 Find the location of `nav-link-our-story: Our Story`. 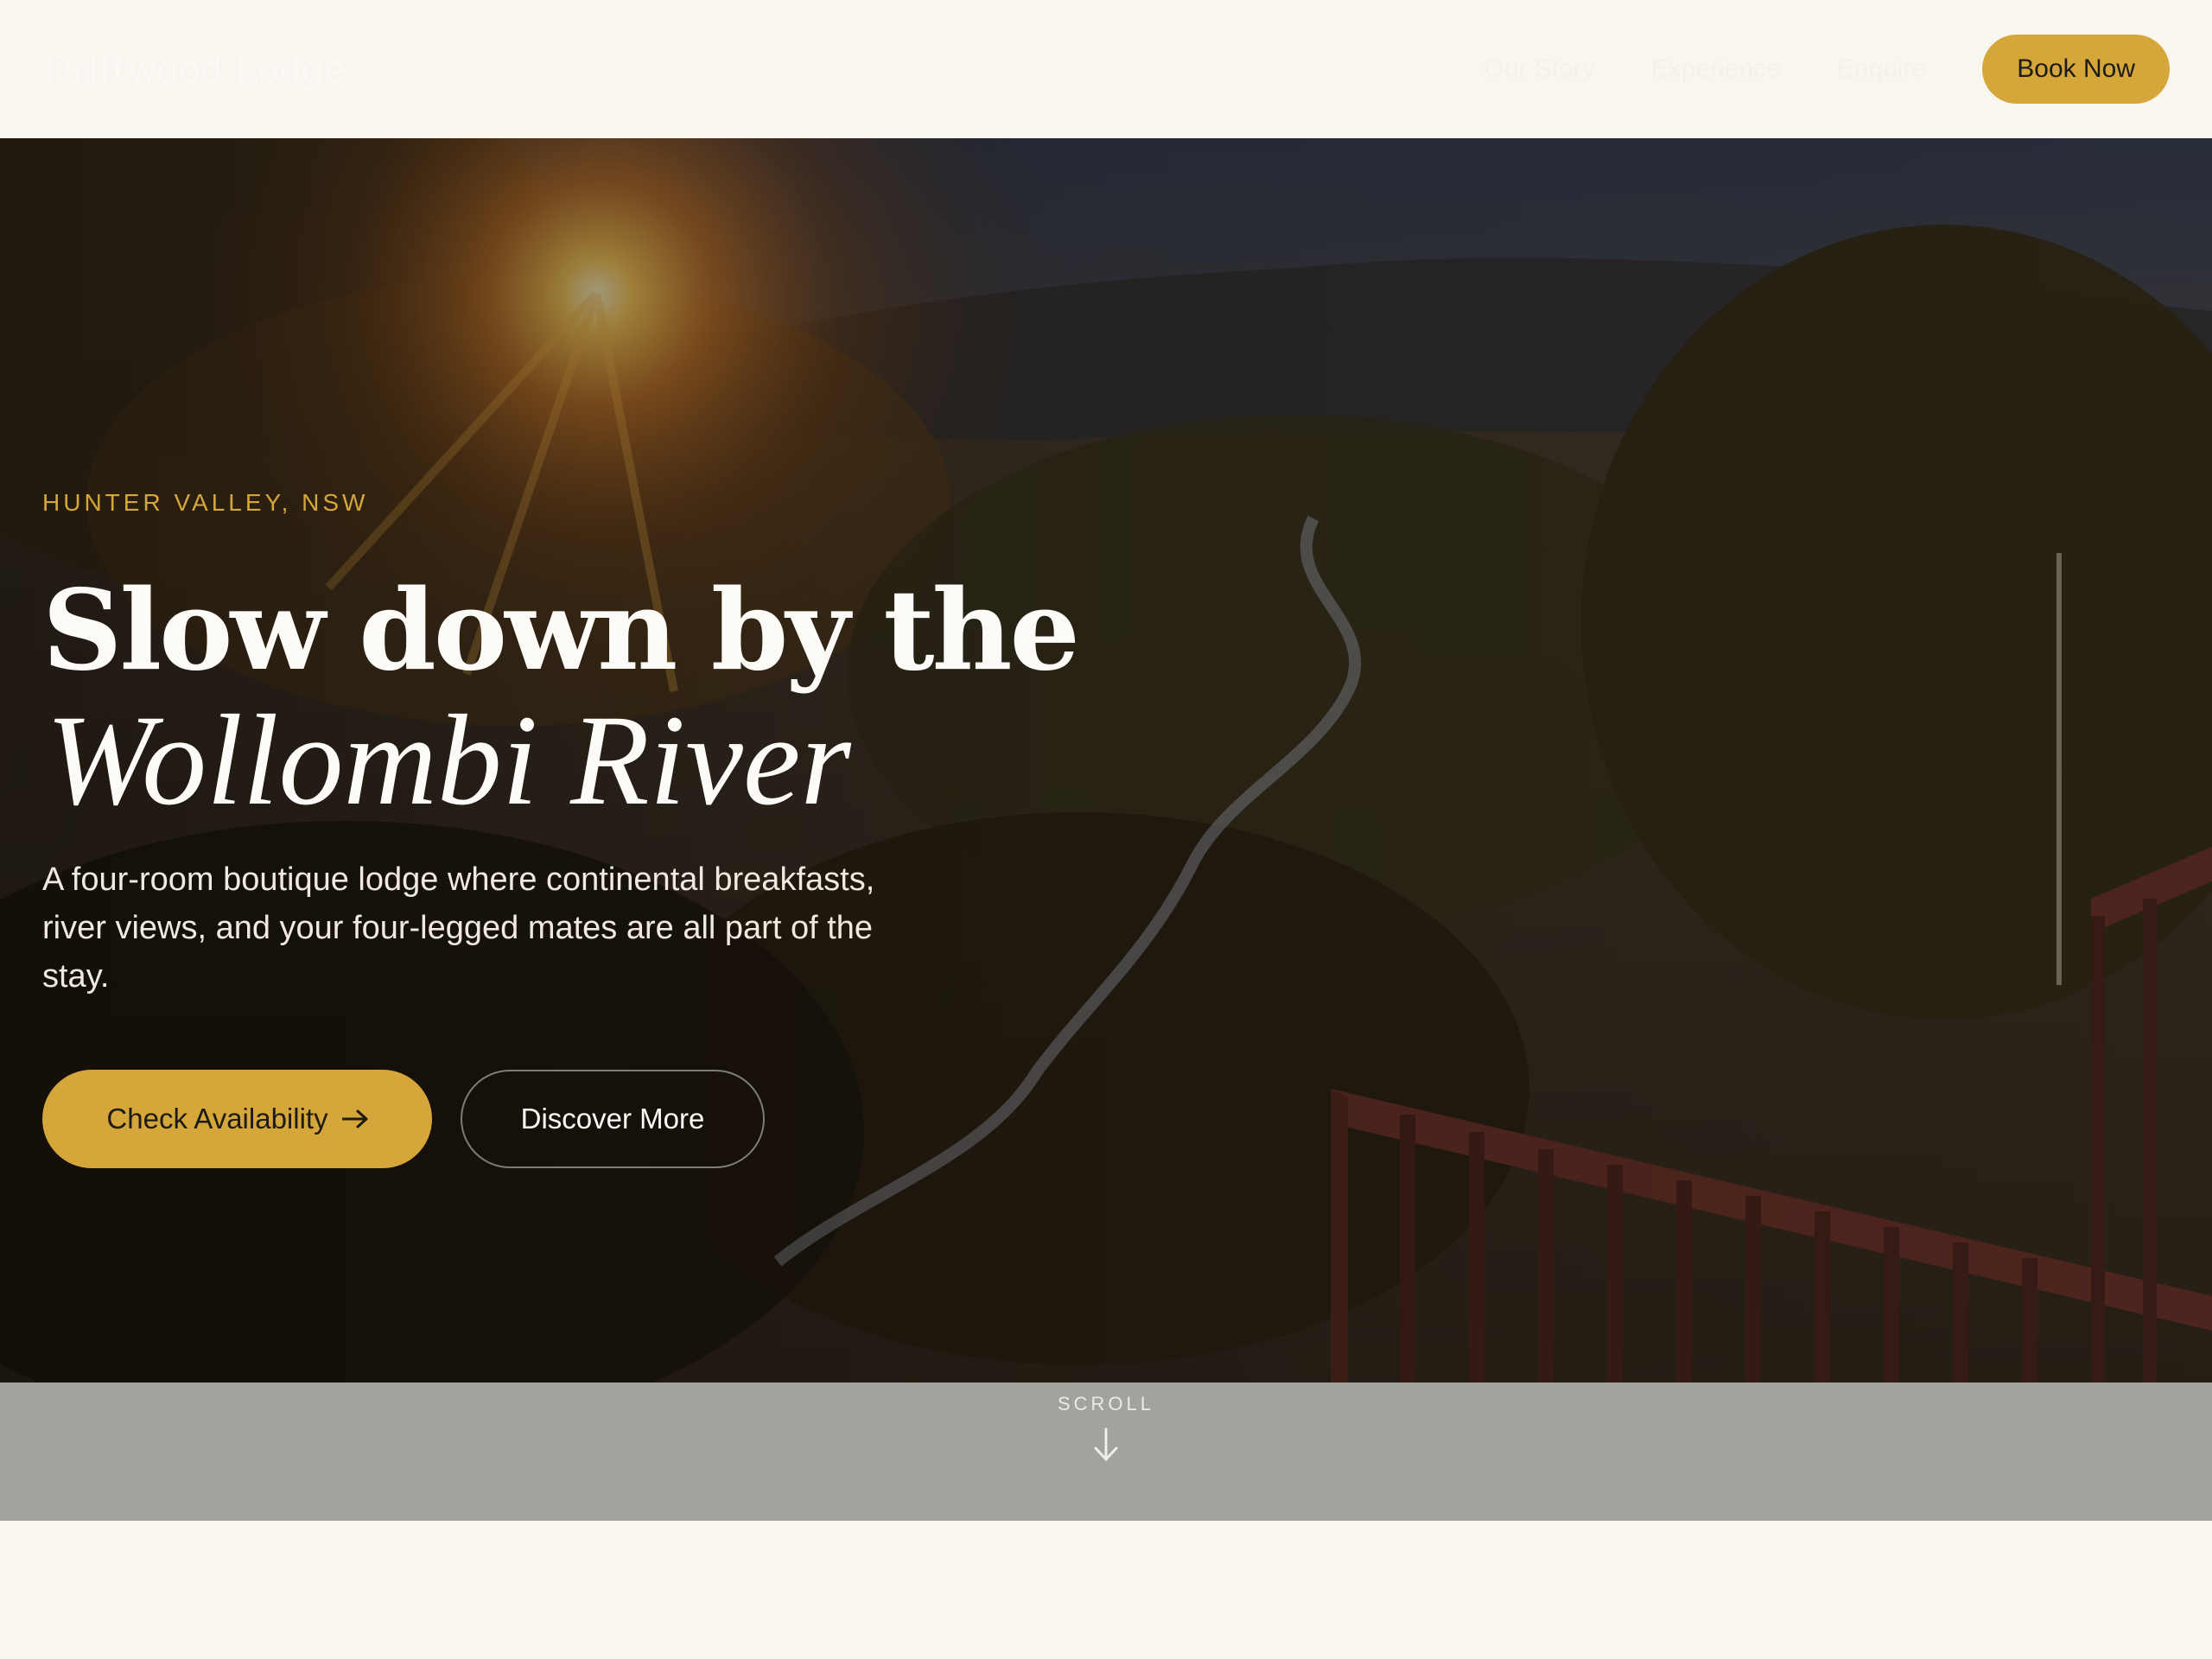

nav-link-our-story: Our Story is located at coordinates (1539, 69).